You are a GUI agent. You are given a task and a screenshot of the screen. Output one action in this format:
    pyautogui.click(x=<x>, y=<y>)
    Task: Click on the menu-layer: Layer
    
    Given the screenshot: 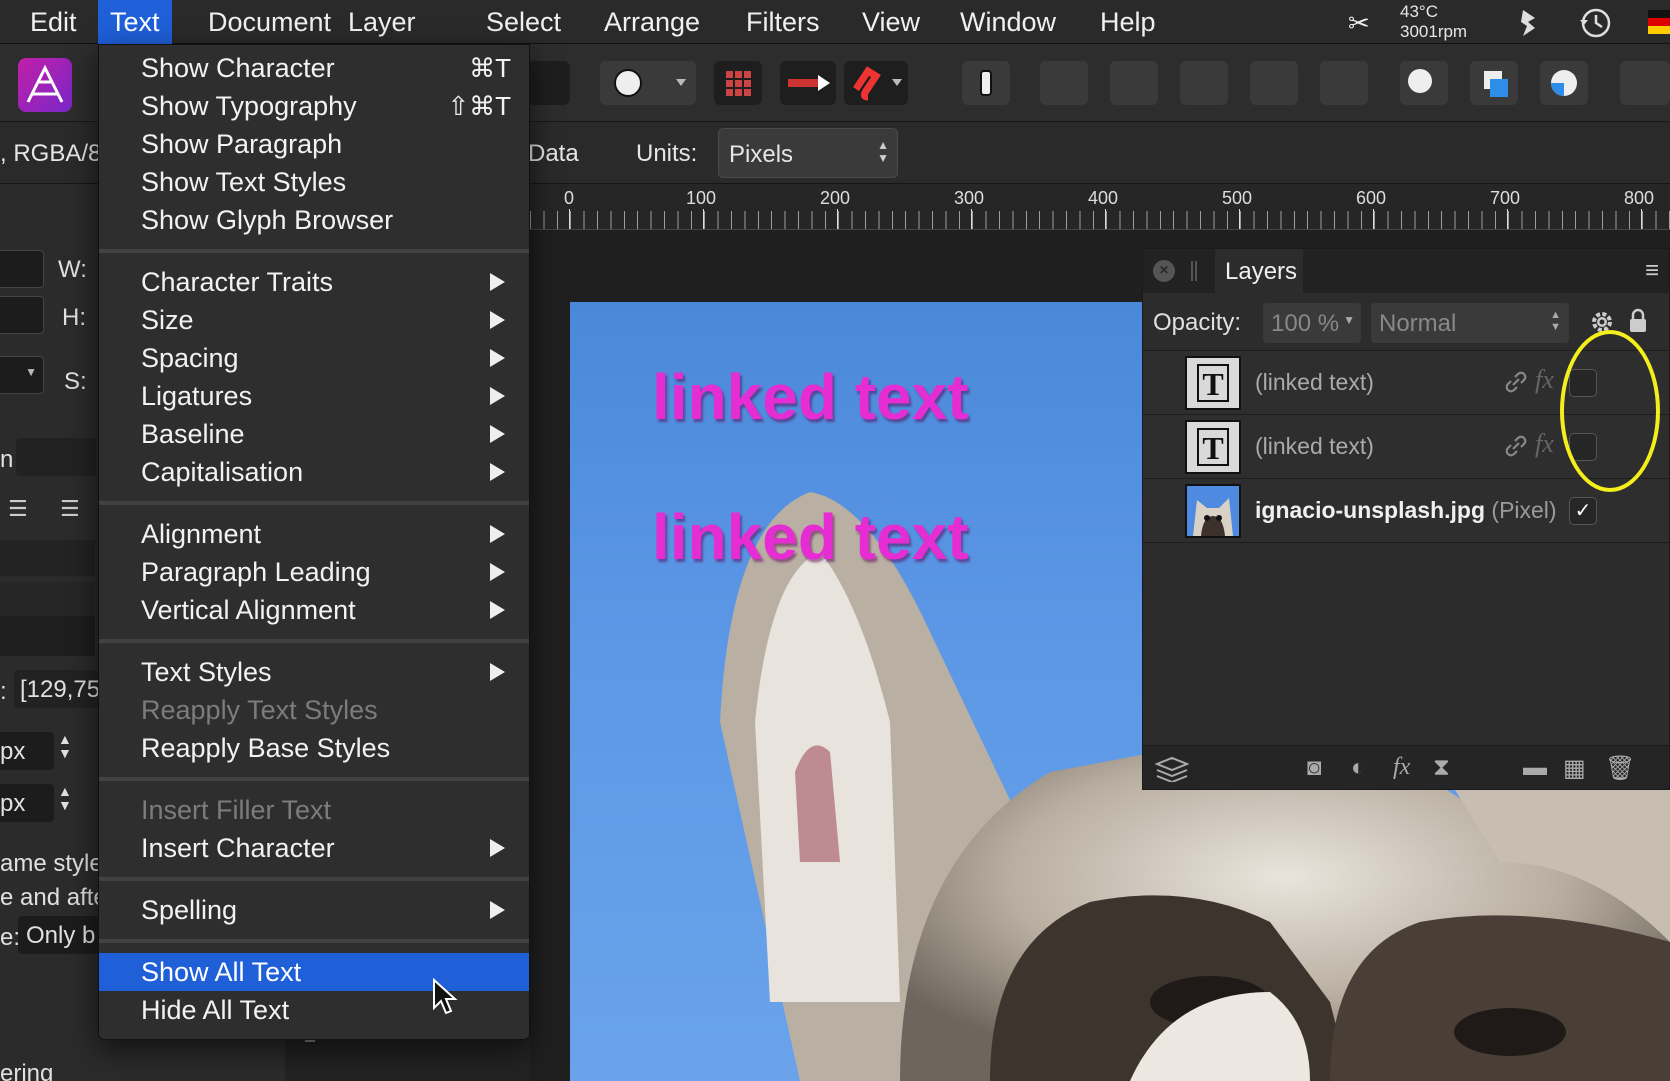 What is the action you would take?
    pyautogui.click(x=382, y=22)
    